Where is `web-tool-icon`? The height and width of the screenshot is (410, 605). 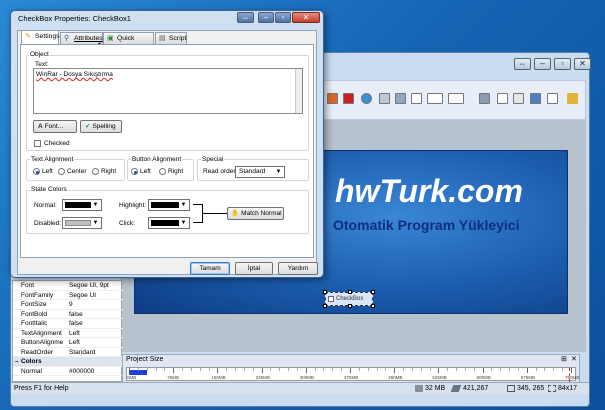
web-tool-icon is located at coordinates (366, 98).